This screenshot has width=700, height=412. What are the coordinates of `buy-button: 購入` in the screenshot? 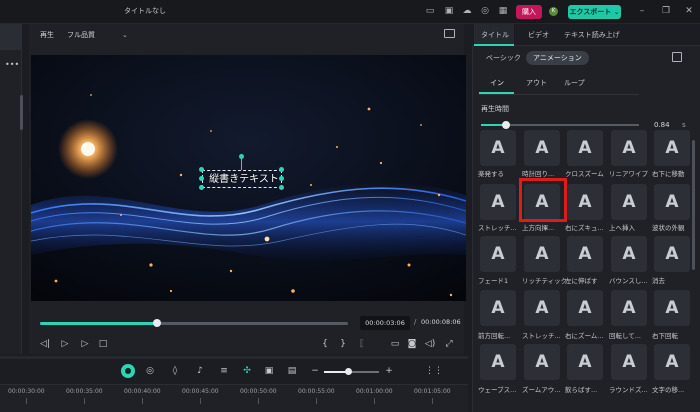 It's located at (529, 12).